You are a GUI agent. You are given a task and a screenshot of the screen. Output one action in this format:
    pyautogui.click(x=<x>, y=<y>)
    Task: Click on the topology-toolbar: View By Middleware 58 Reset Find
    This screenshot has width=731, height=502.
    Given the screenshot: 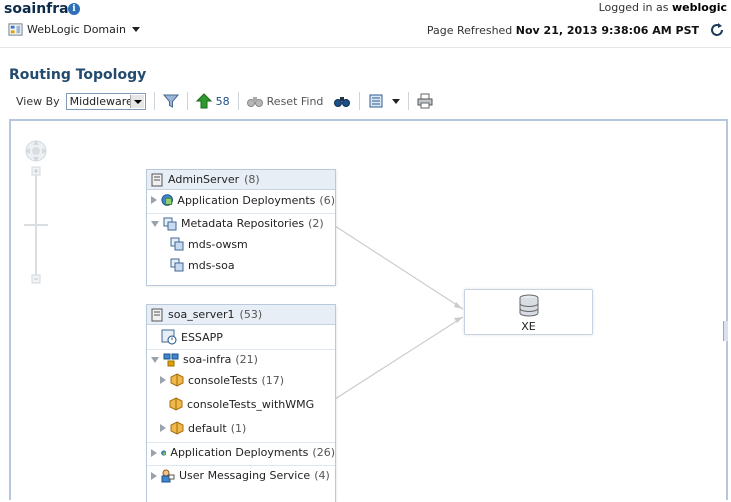 What is the action you would take?
    pyautogui.click(x=370, y=101)
    